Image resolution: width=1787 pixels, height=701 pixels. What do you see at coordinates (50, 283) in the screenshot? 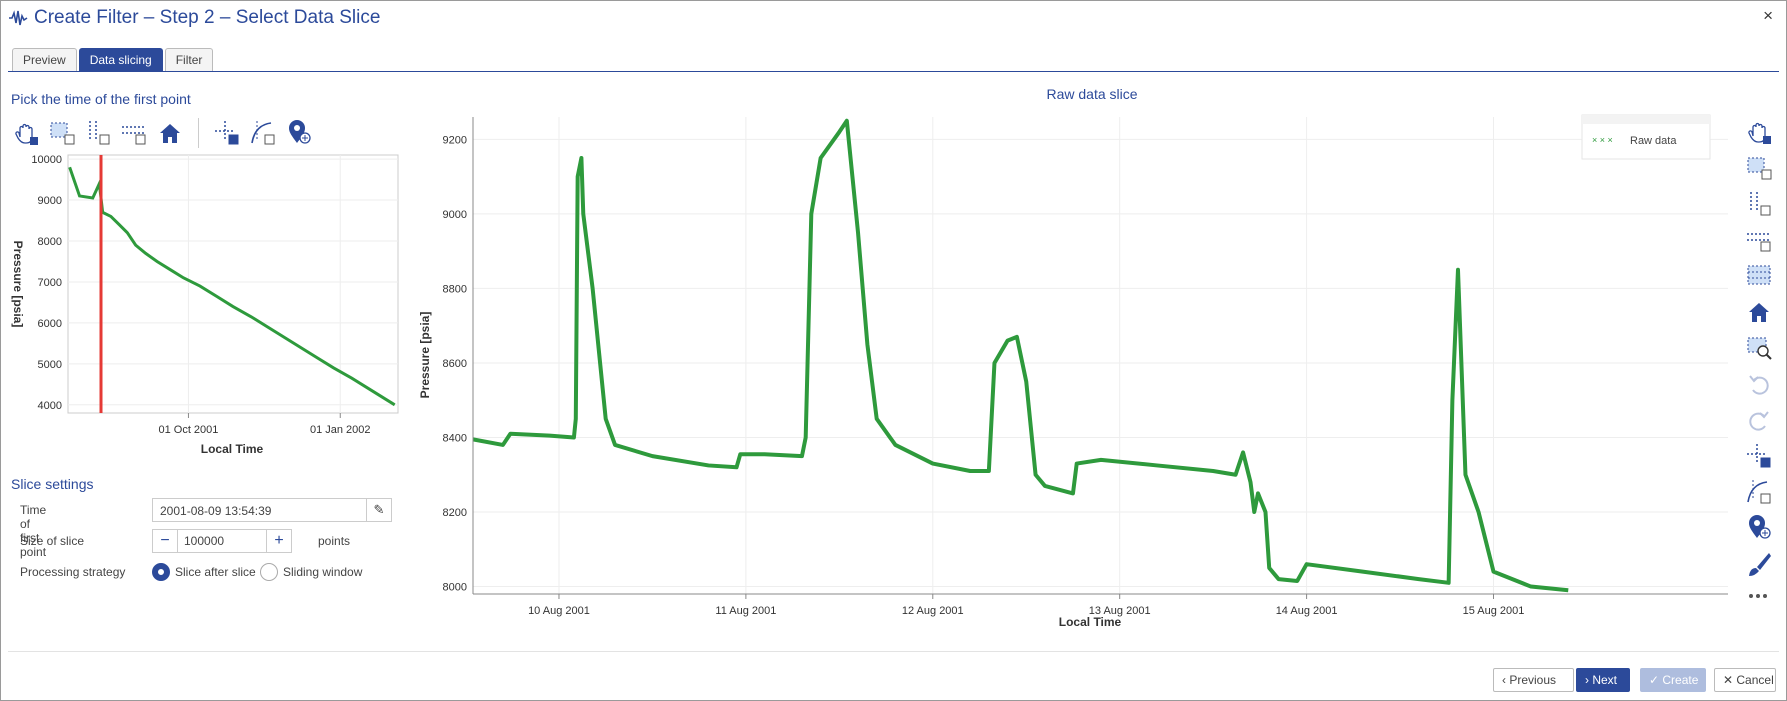
I see `y-tick-label: 7000` at bounding box center [50, 283].